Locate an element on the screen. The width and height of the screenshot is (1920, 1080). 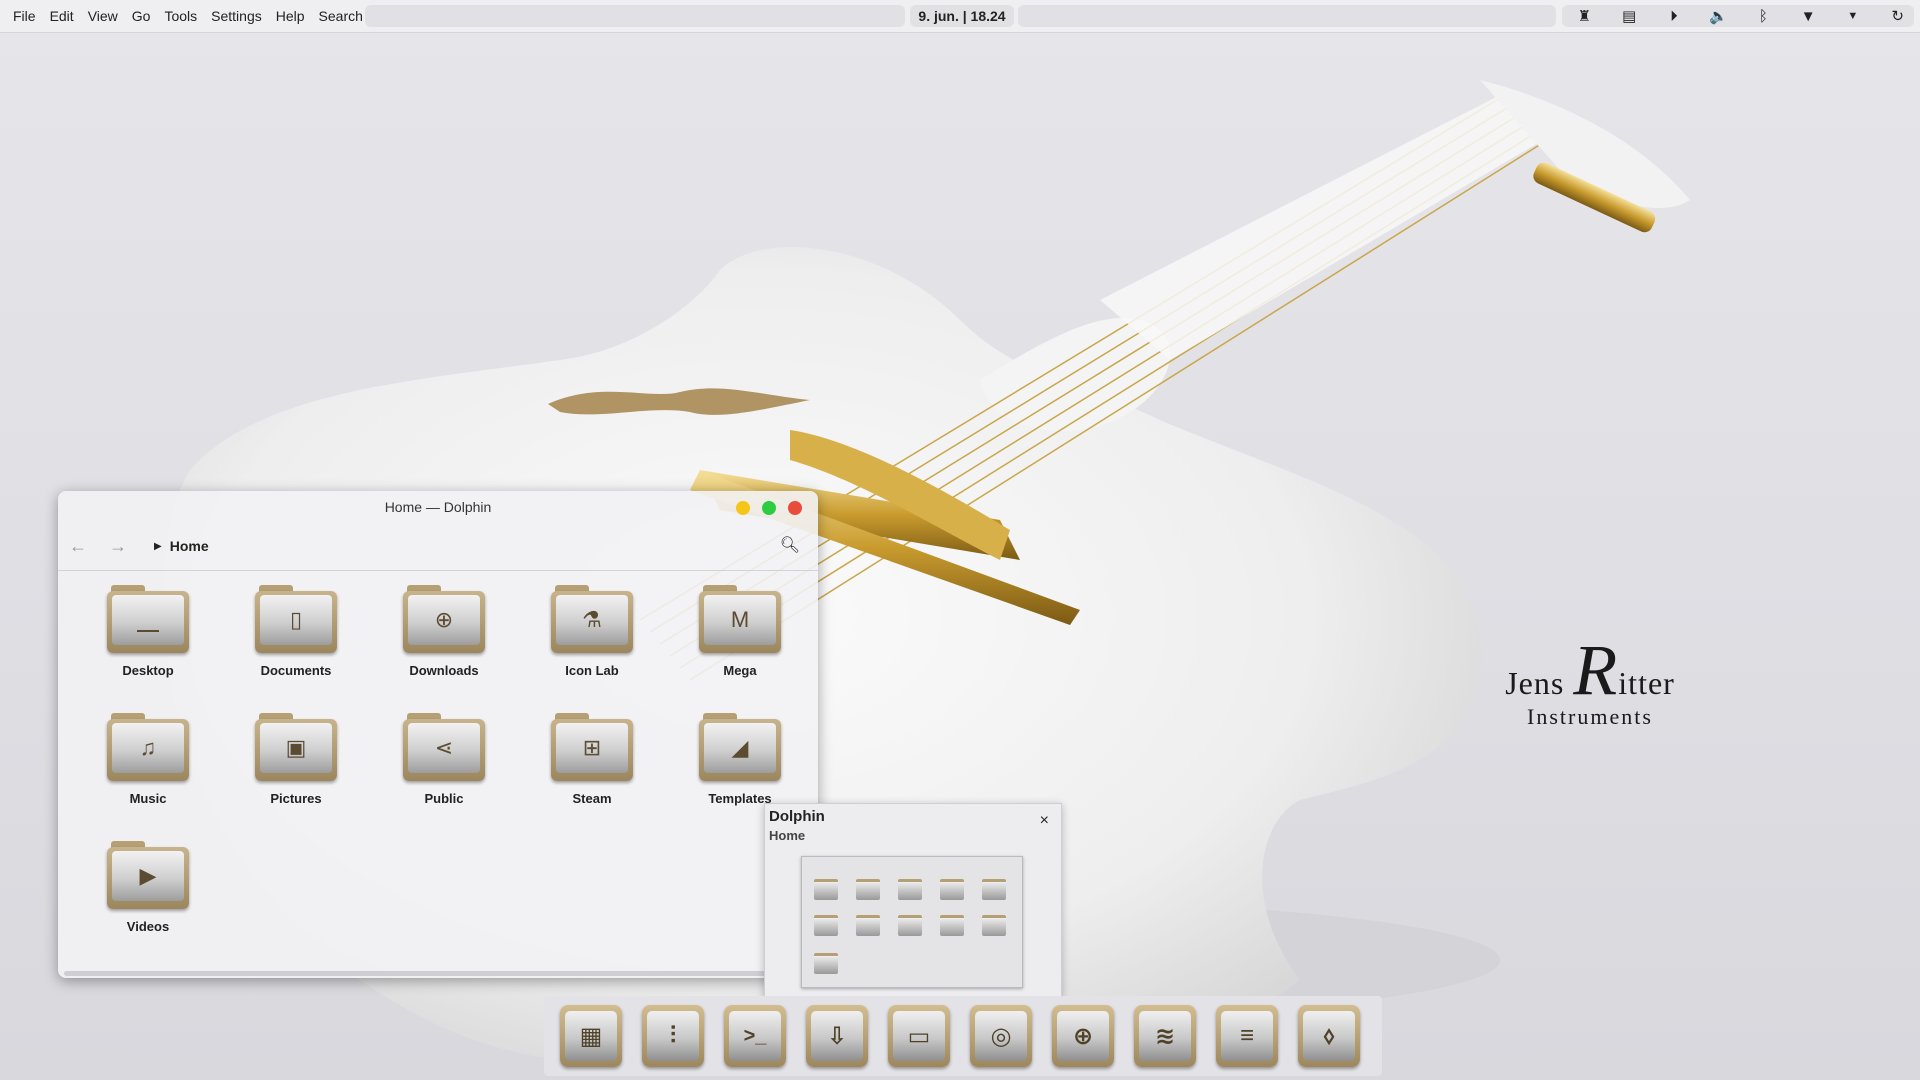
terminal-icon: >_ is located at coordinates (755, 1036).